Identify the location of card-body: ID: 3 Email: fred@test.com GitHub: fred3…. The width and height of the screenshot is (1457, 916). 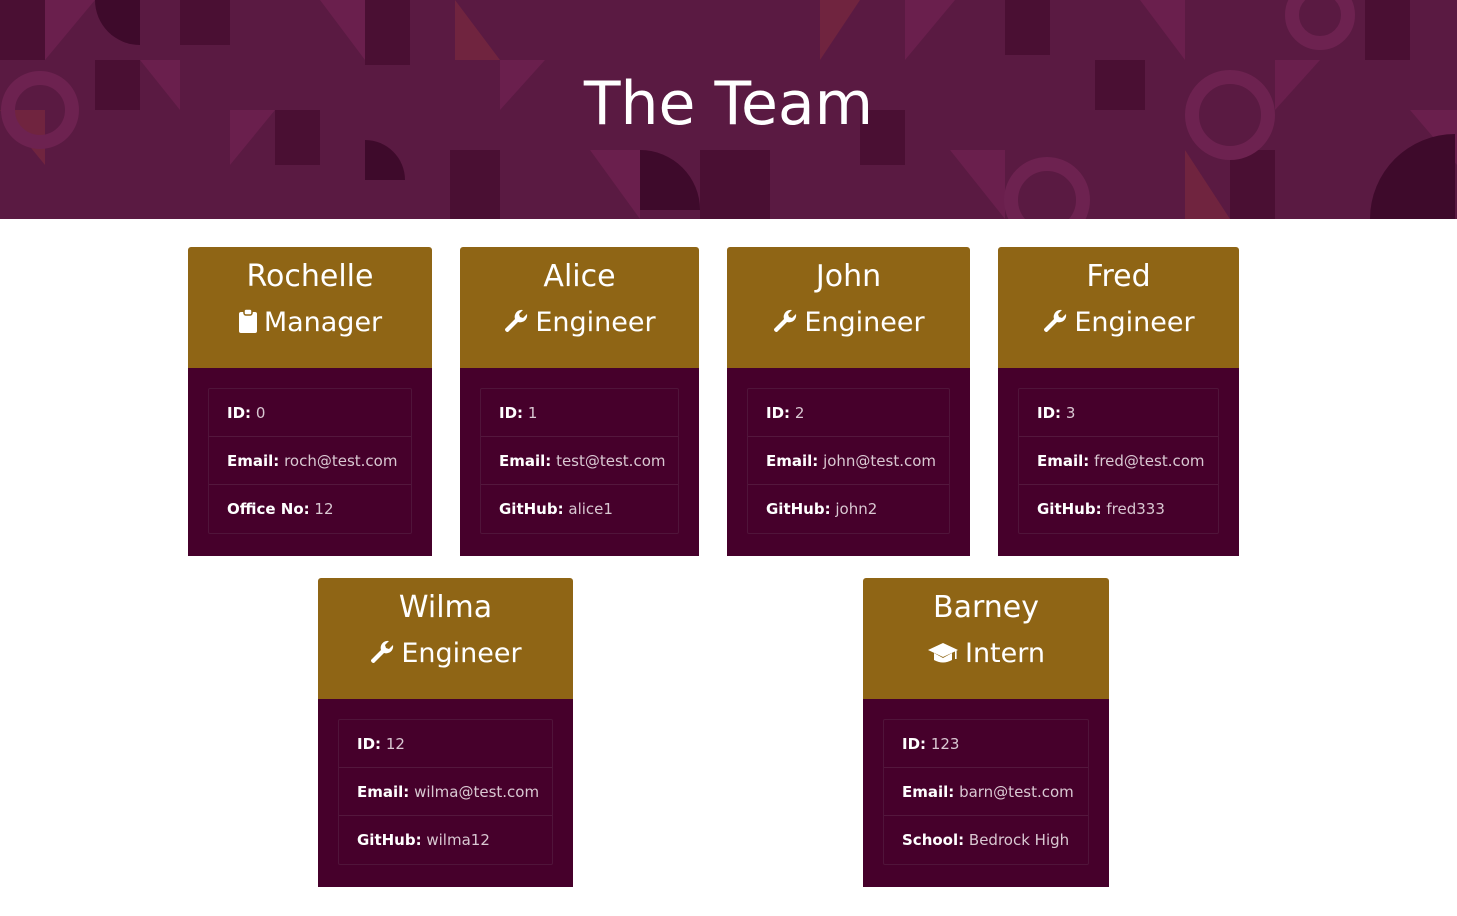
(1118, 462).